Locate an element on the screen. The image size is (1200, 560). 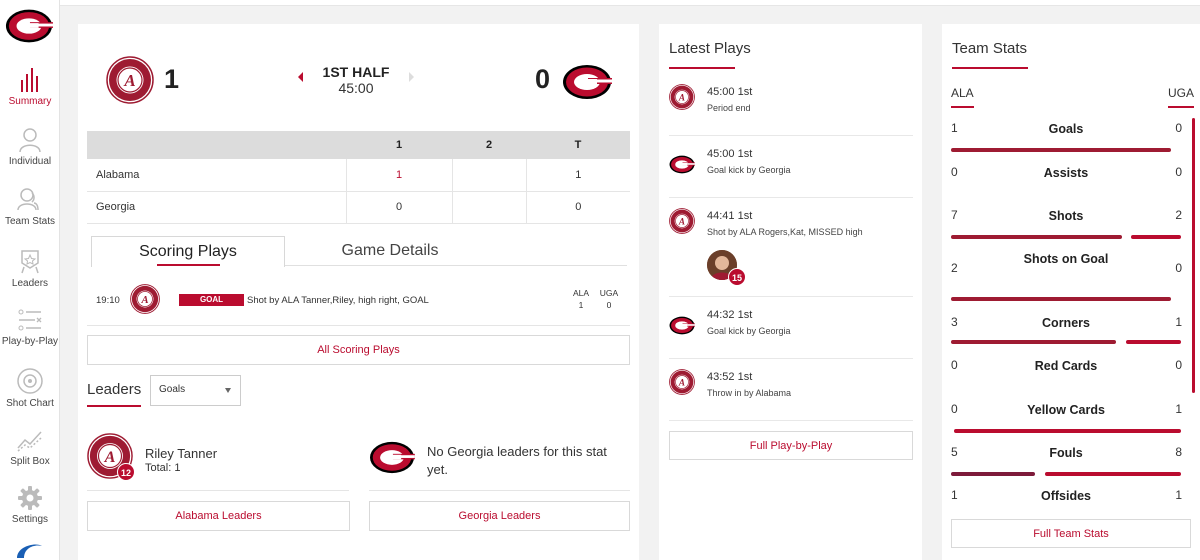
sidebar-item-label: Play-by-Play is located at coordinates (30, 341).